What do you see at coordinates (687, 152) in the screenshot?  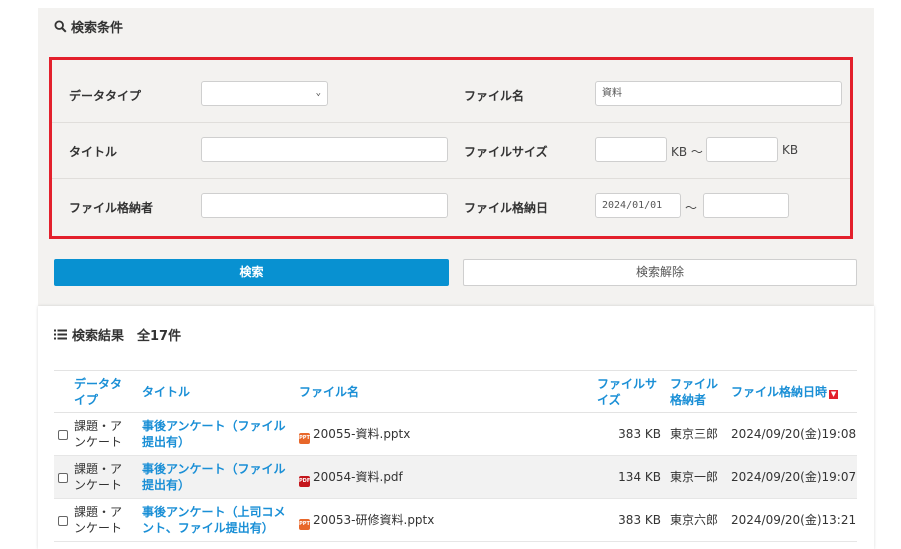 I see `file-size-from-unit: KB ～` at bounding box center [687, 152].